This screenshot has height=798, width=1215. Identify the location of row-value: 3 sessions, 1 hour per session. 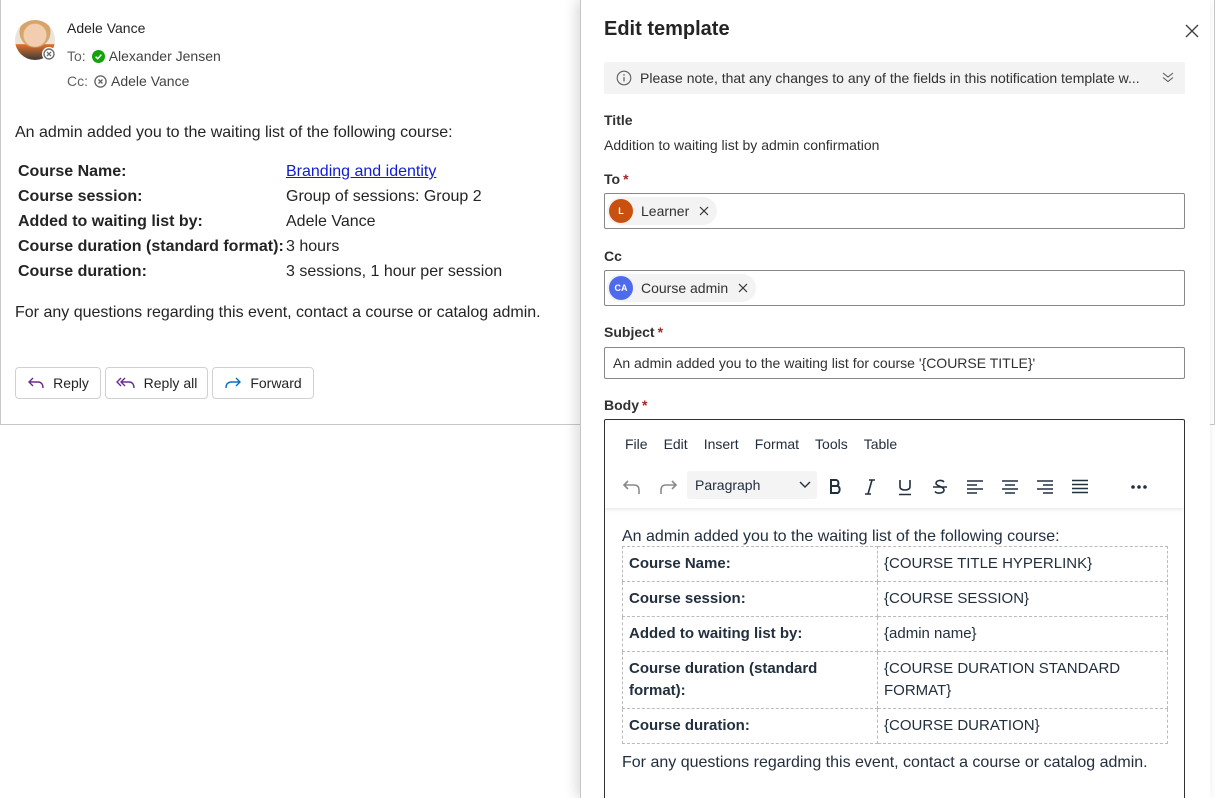
(394, 271).